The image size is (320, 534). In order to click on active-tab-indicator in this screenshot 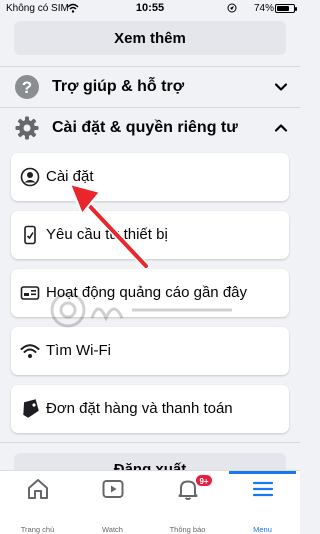, I will do `click(262, 472)`.